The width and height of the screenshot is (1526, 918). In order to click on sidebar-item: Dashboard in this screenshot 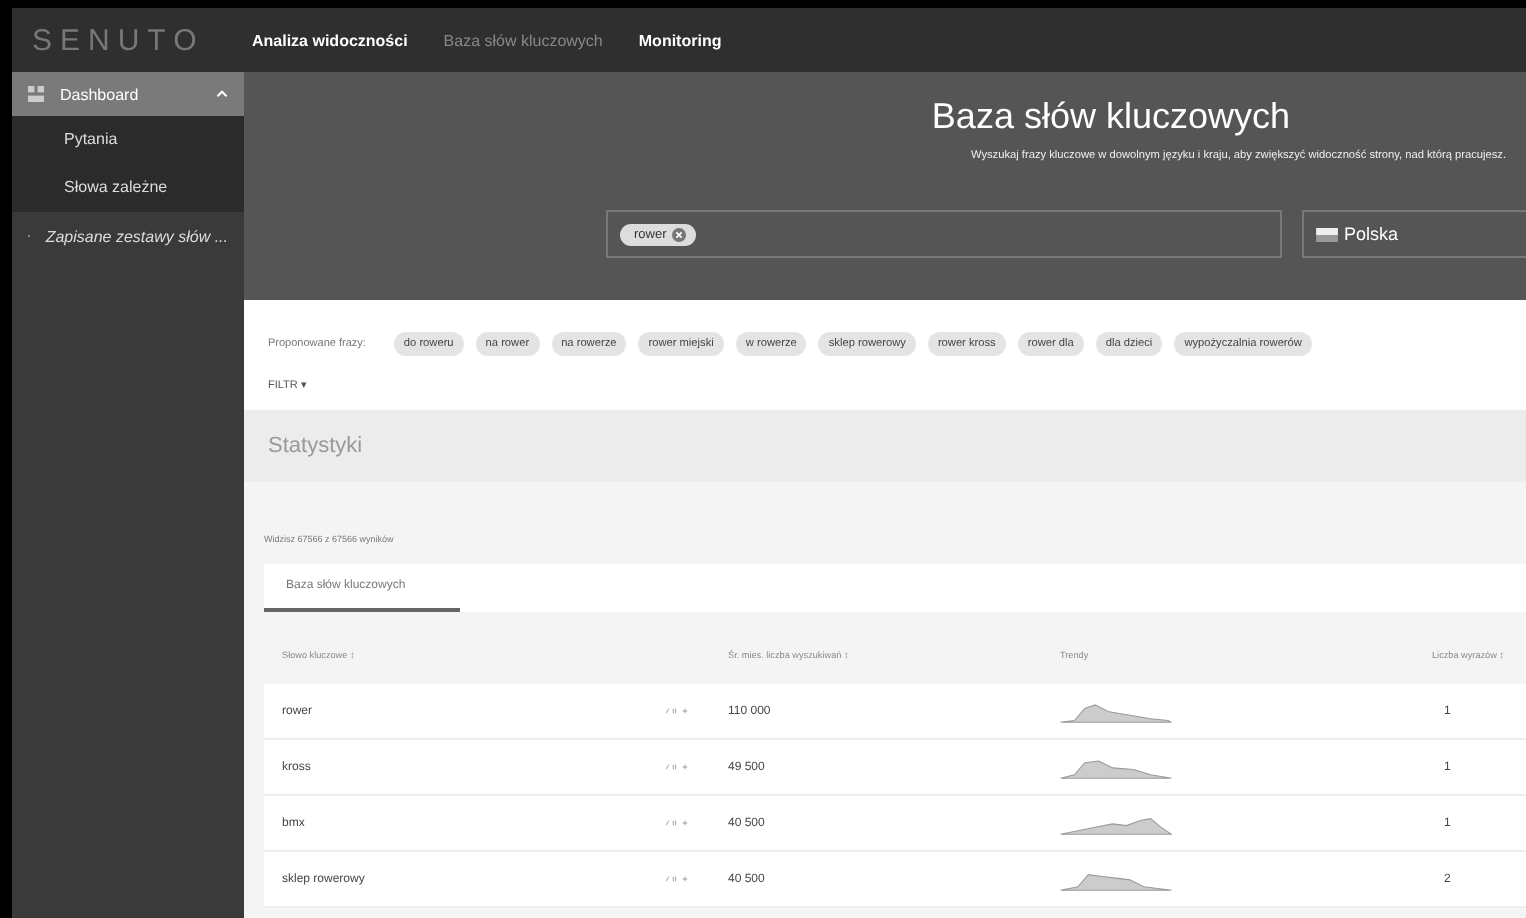, I will do `click(128, 94)`.